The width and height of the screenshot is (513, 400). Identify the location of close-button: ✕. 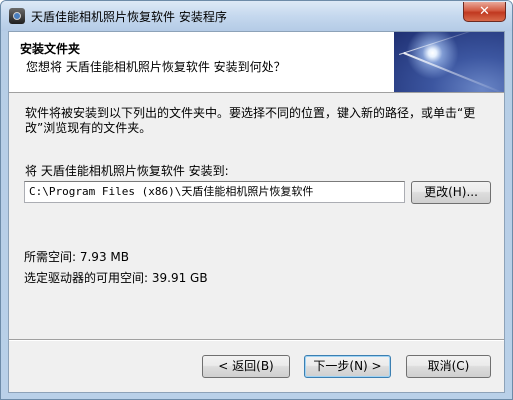
(484, 12).